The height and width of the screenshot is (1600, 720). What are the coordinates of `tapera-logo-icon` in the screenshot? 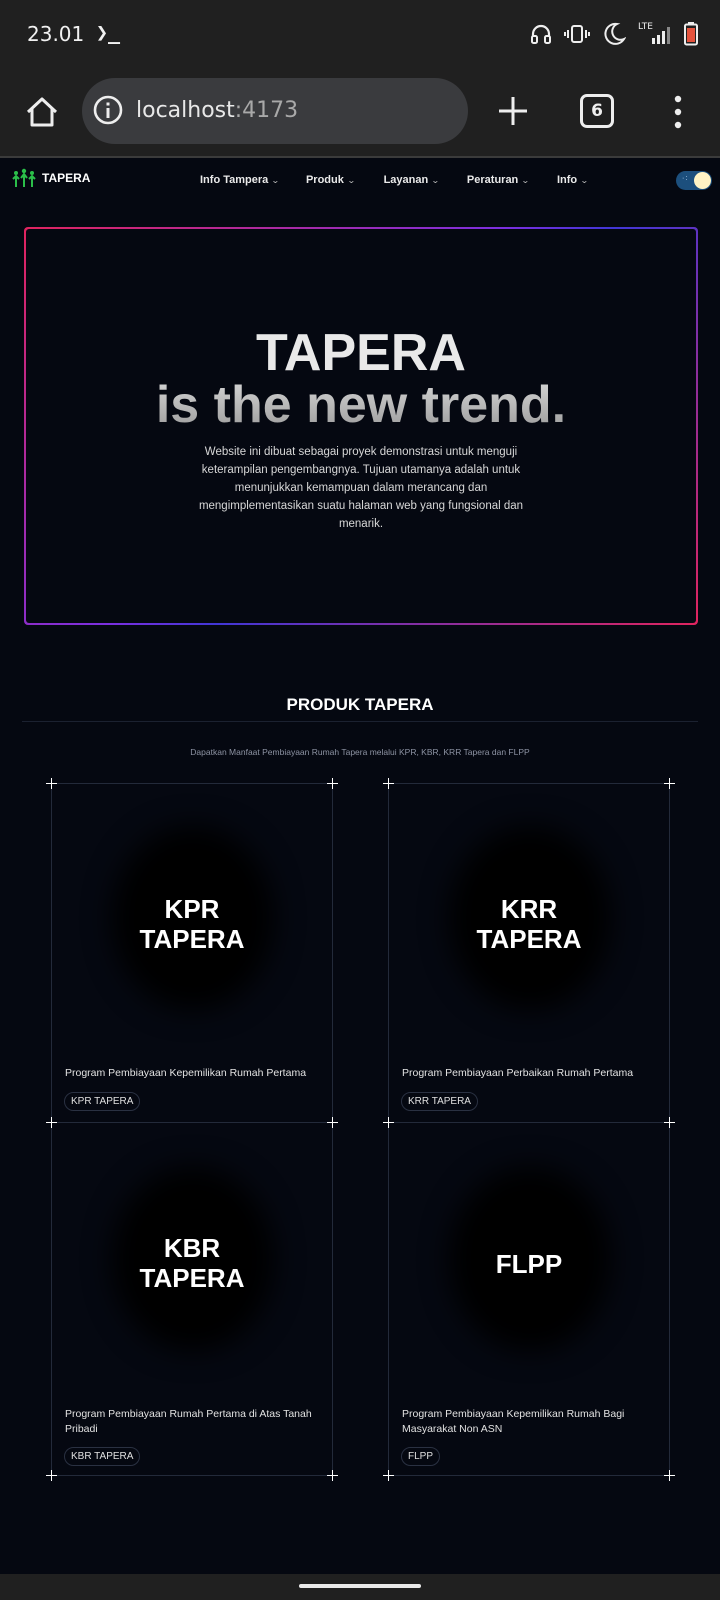 It's located at (24, 177).